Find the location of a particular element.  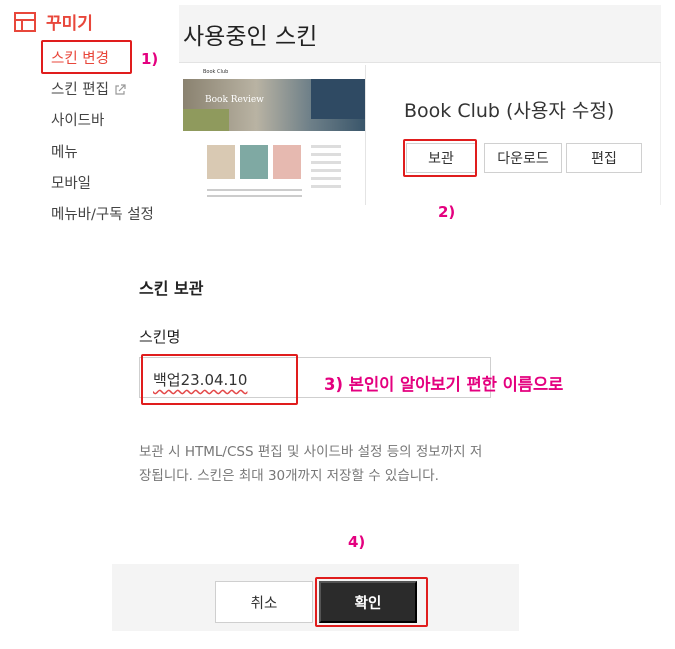

download-button: 다운로드 is located at coordinates (523, 158).